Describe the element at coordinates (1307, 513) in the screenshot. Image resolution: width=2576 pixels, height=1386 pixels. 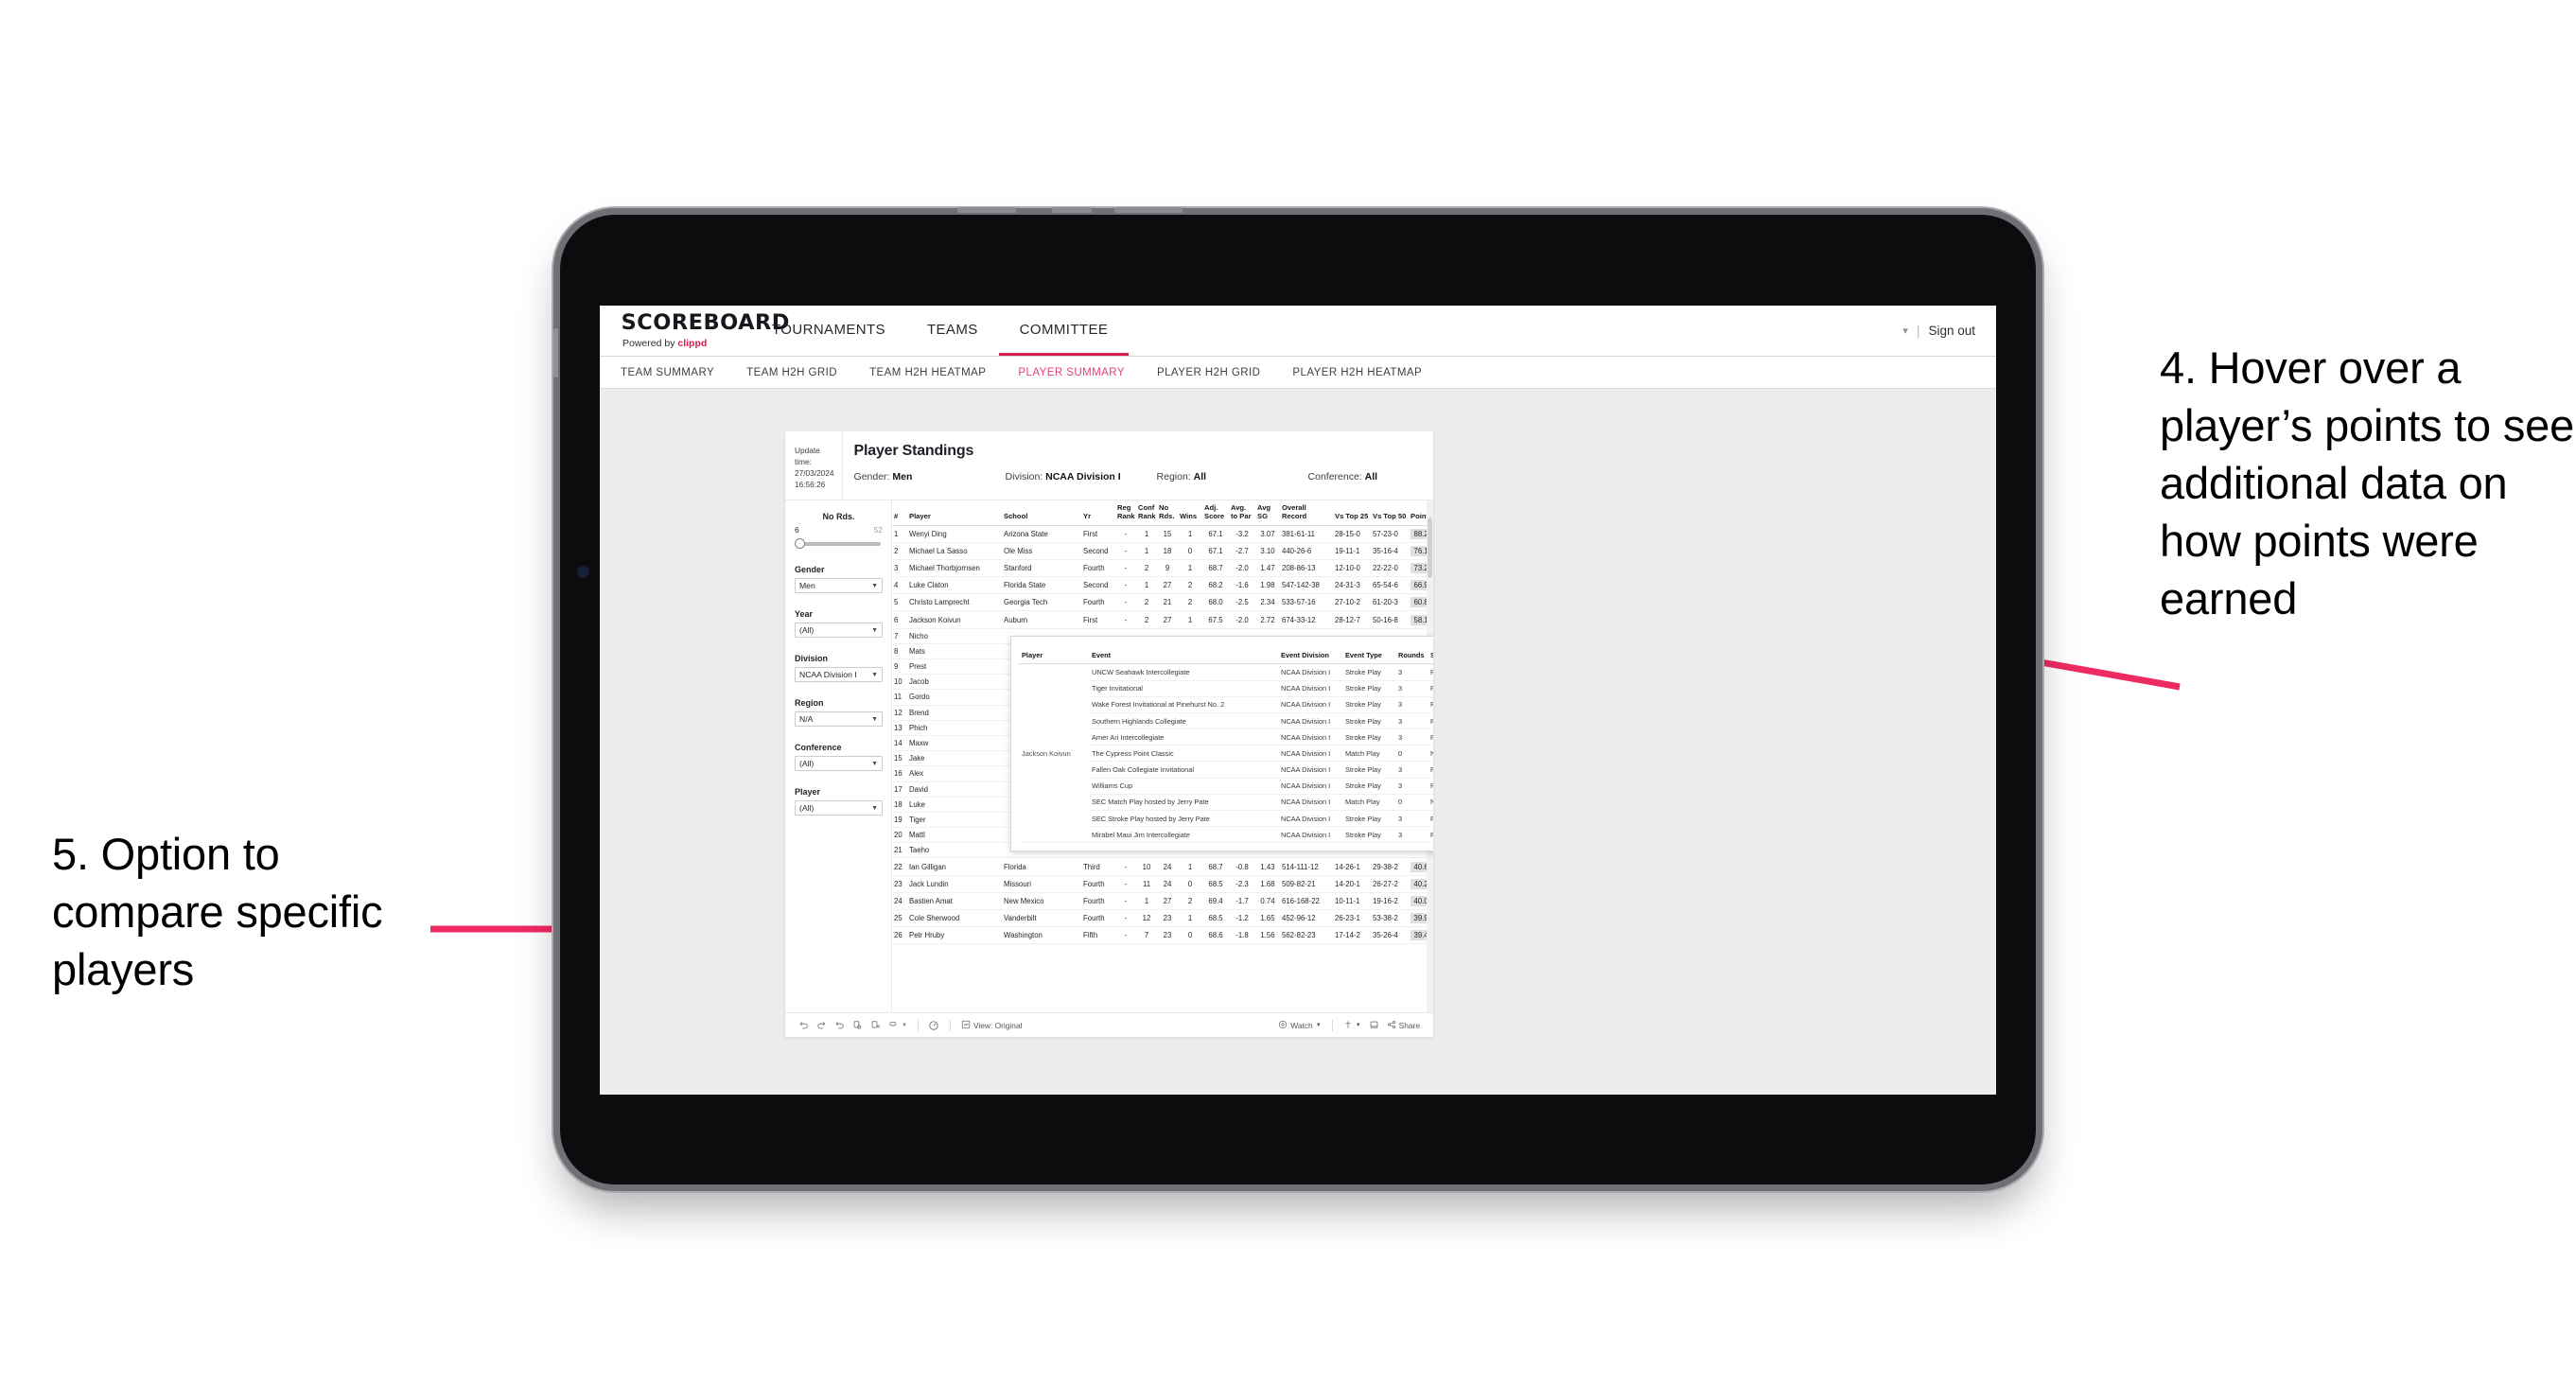
I see `col-overall-record: Overall Record` at that location.